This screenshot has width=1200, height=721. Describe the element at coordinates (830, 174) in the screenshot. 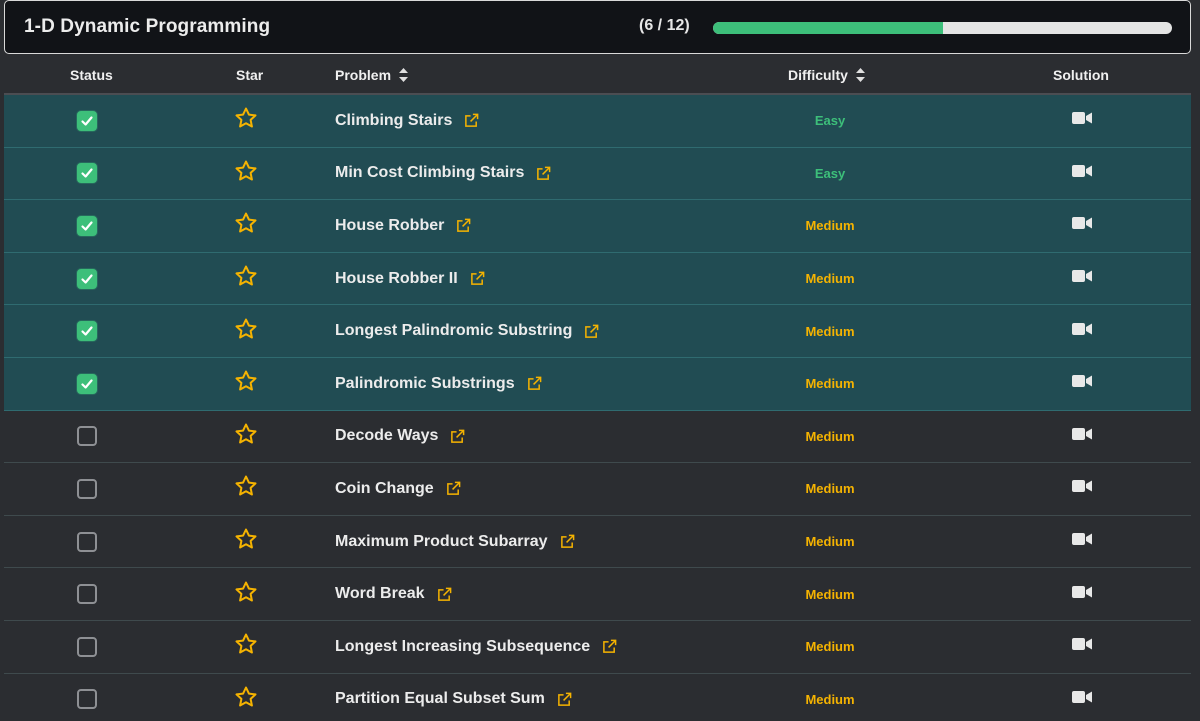

I see `difficulty-cell: Easy` at that location.